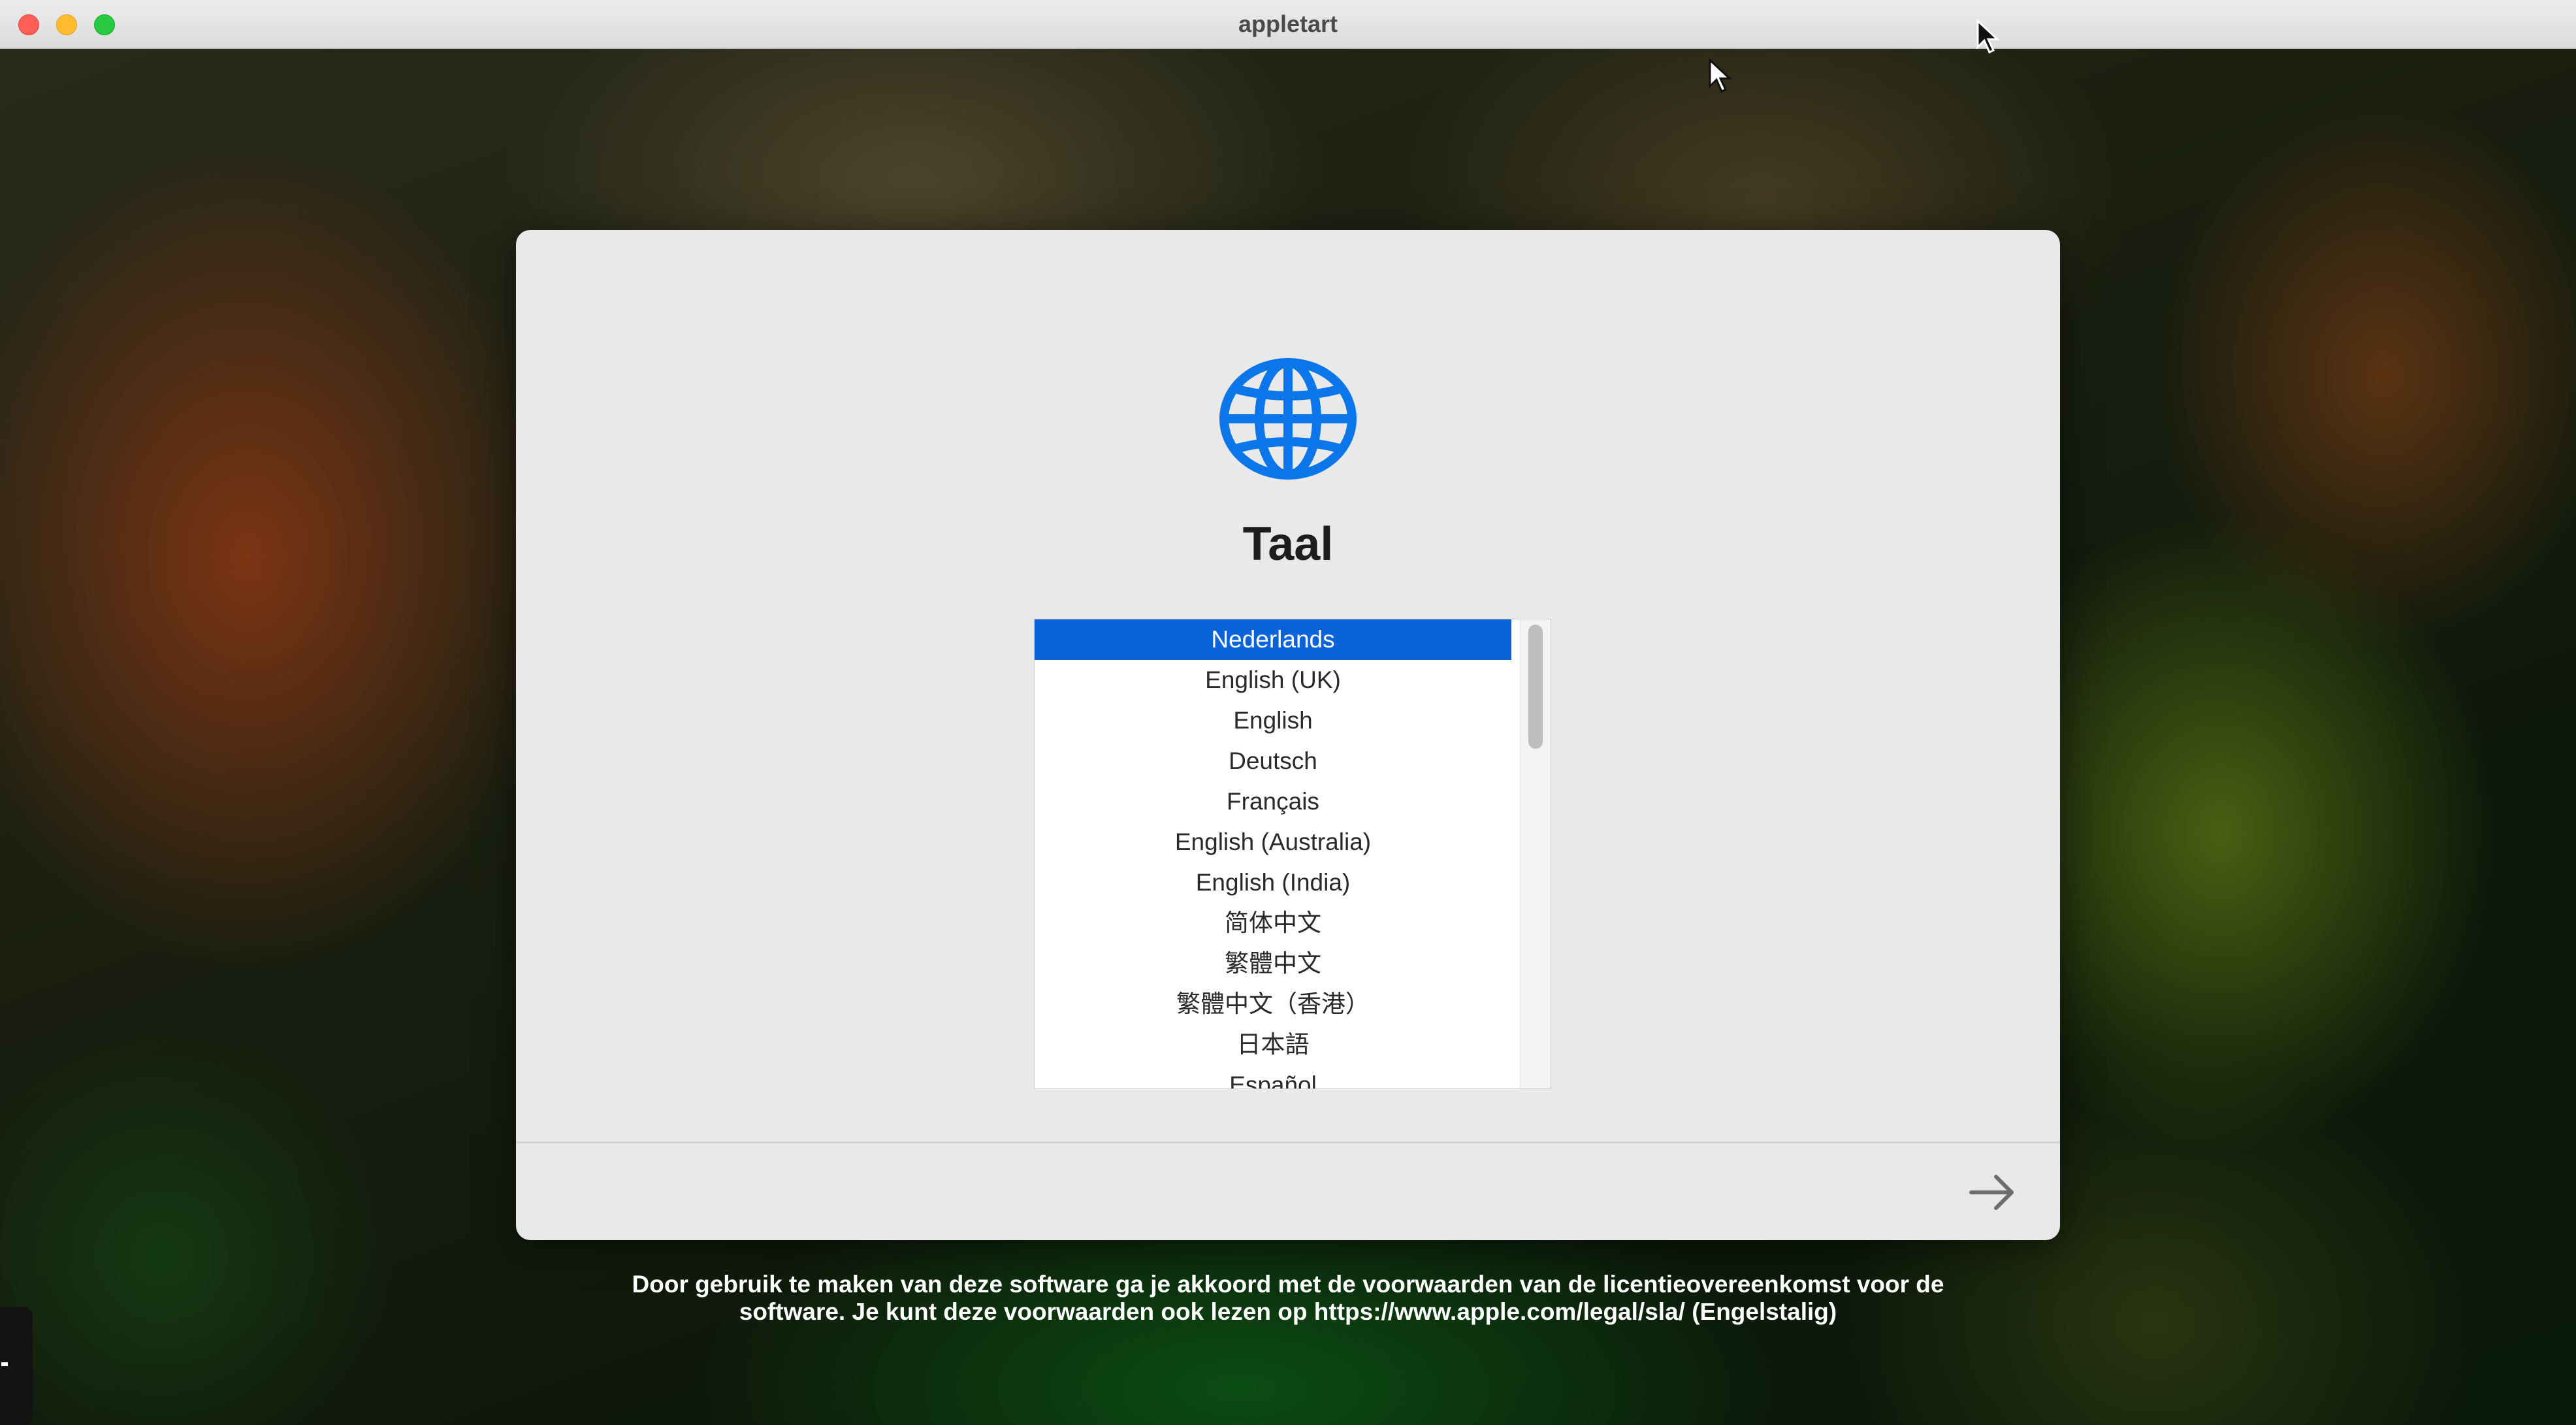 This screenshot has width=2576, height=1425. What do you see at coordinates (4, 1364) in the screenshot?
I see `dock-indicator` at bounding box center [4, 1364].